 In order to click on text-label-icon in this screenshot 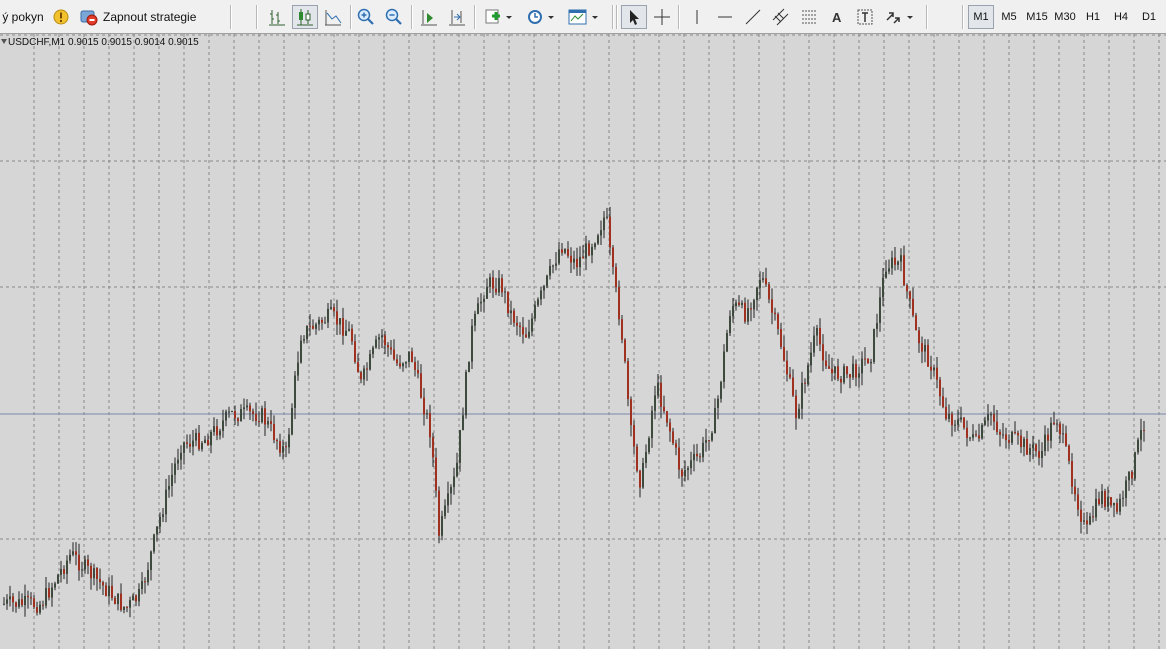, I will do `click(865, 17)`.